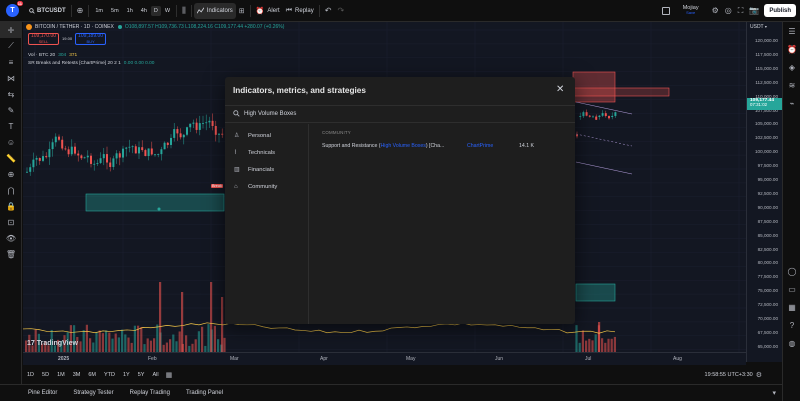 Image resolution: width=800 pixels, height=401 pixels. Describe the element at coordinates (109, 375) in the screenshot. I see `timeframe-ytd: YTD` at that location.